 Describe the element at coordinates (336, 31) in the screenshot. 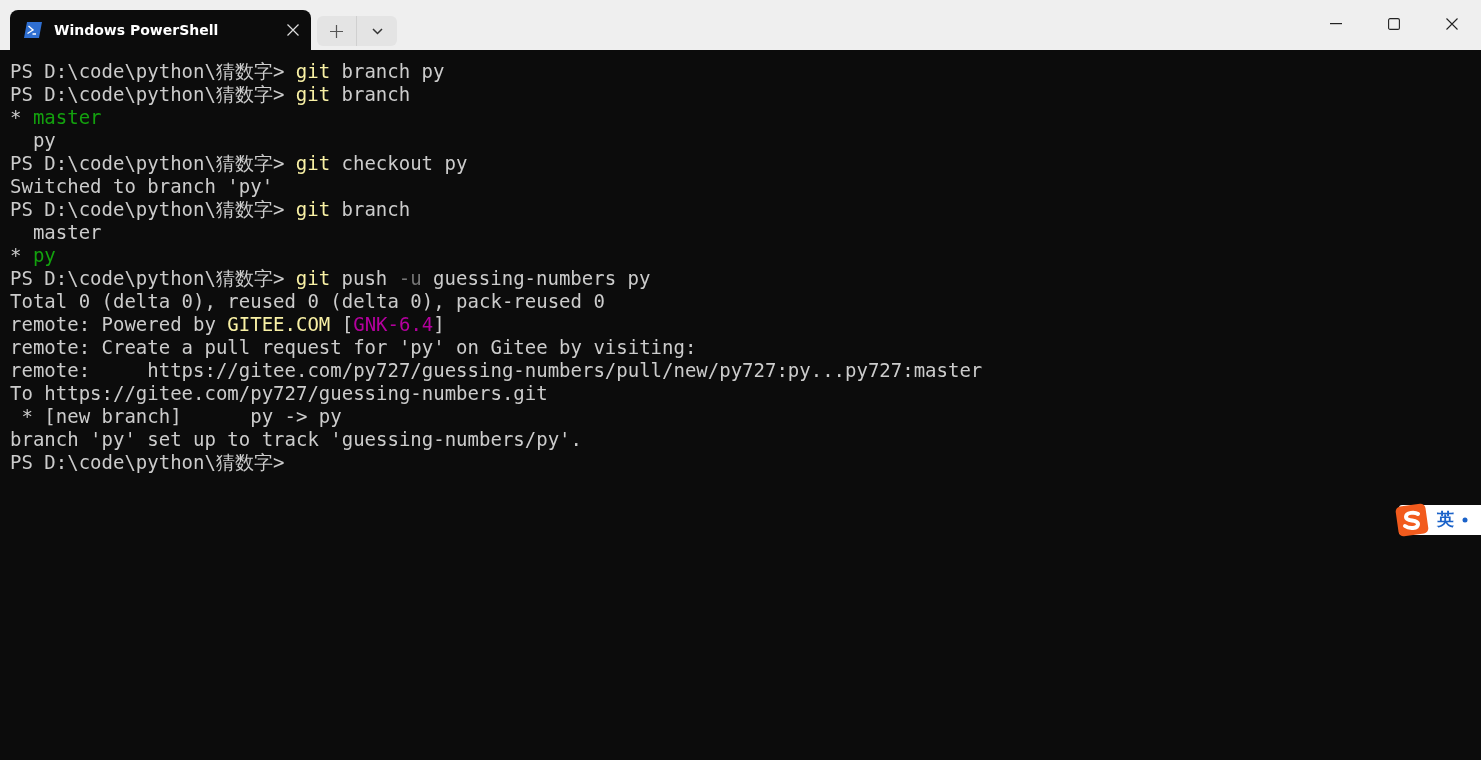

I see `plus-icon` at that location.